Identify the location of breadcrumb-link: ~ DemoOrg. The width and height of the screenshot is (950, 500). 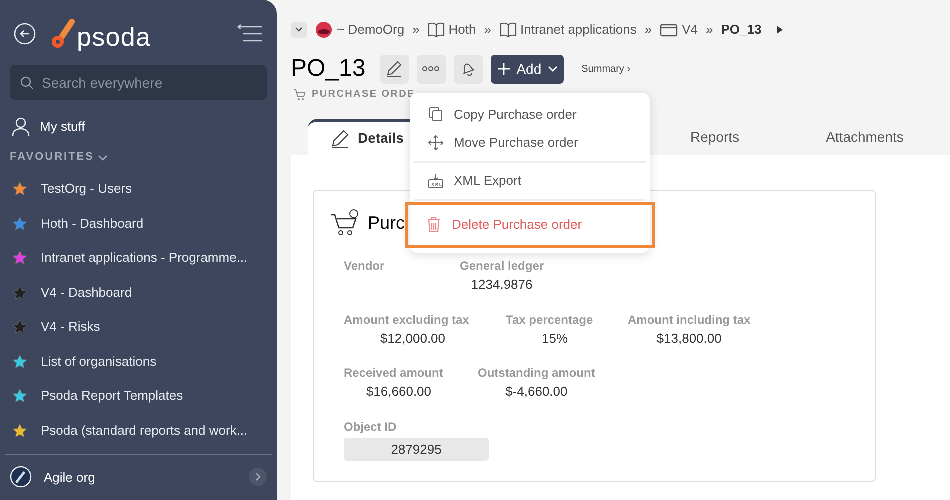
(371, 30).